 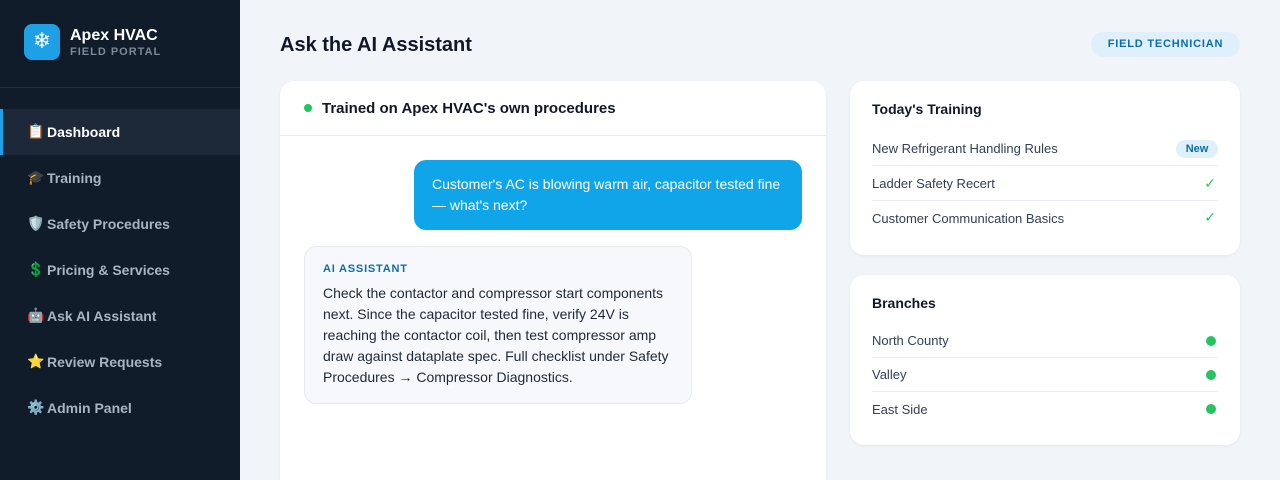 What do you see at coordinates (1045, 409) in the screenshot?
I see `branch-row: East Side` at bounding box center [1045, 409].